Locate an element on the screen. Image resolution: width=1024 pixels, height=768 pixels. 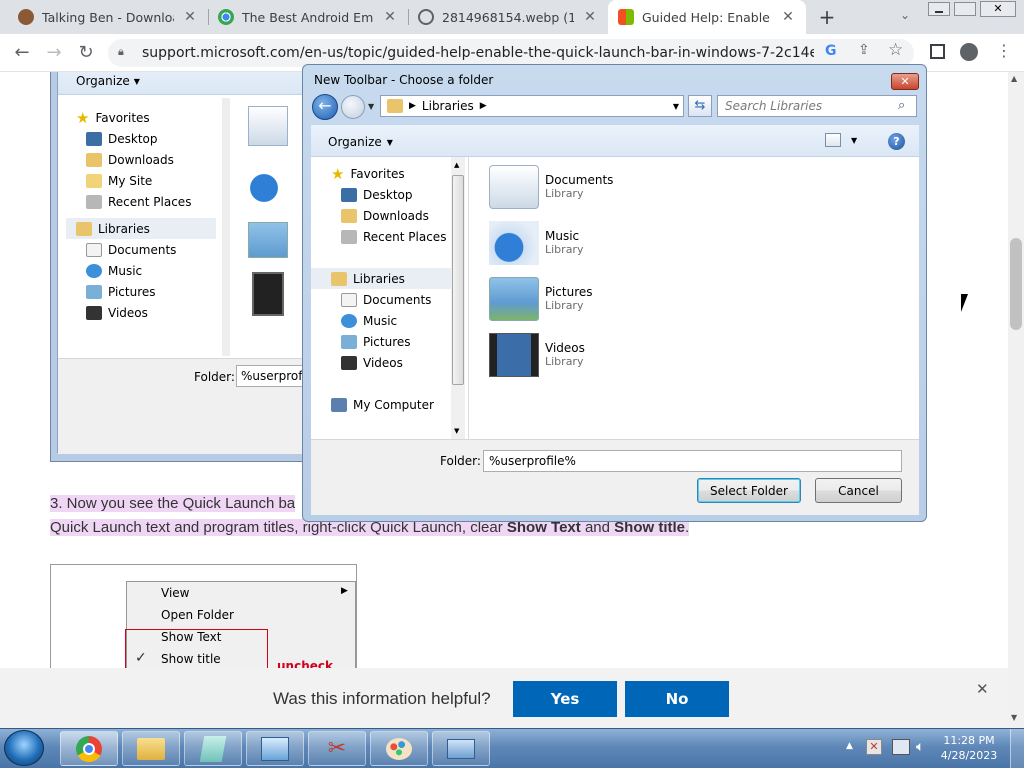
tab-search-chevron-icon: ⌄ is located at coordinates (905, 17).